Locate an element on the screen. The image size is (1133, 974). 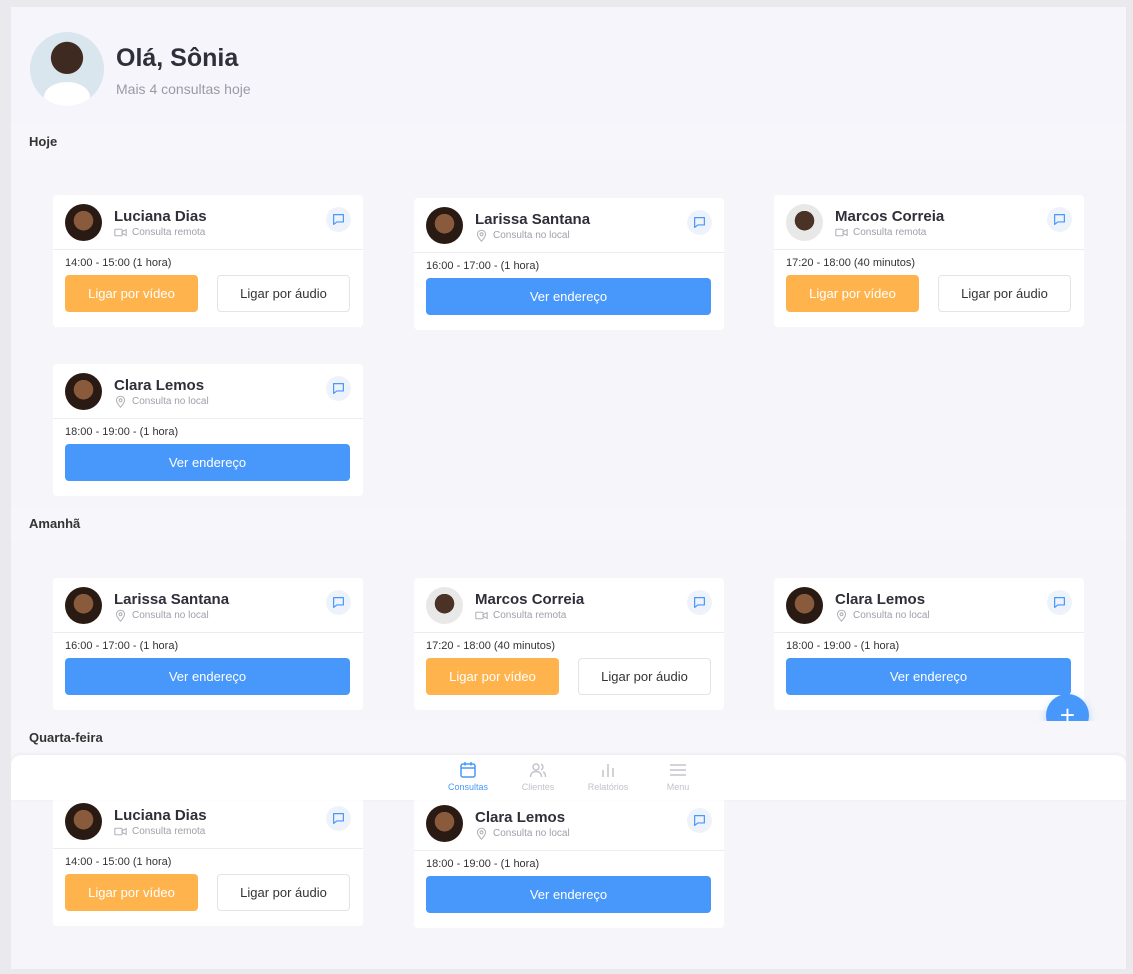
bottom-nav: Consultas Clientes Relatórios Menu is located at coordinates (568, 777).